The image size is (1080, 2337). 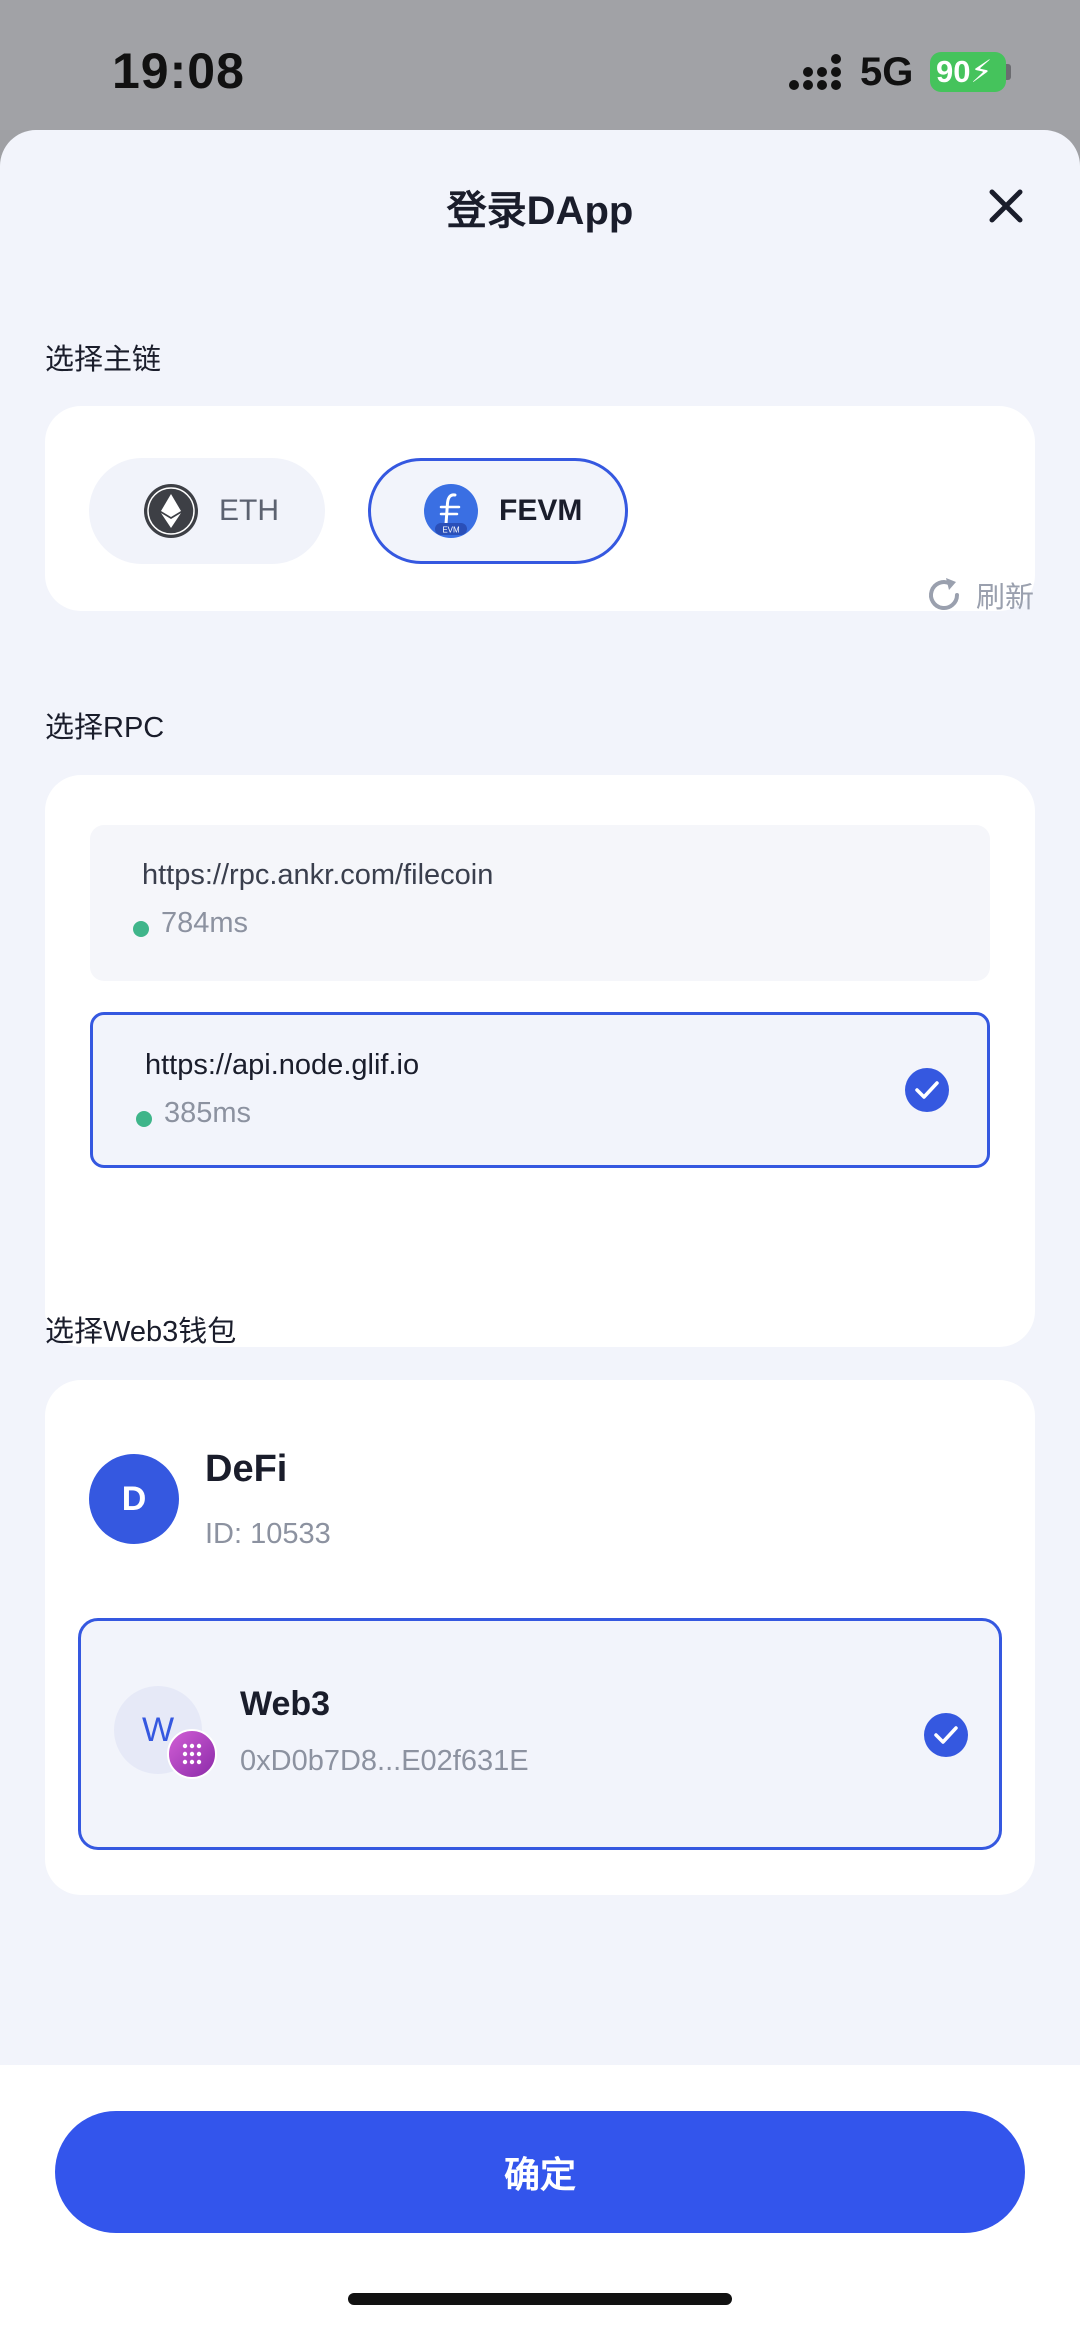 I want to click on evm-caption: EVM, so click(x=451, y=530).